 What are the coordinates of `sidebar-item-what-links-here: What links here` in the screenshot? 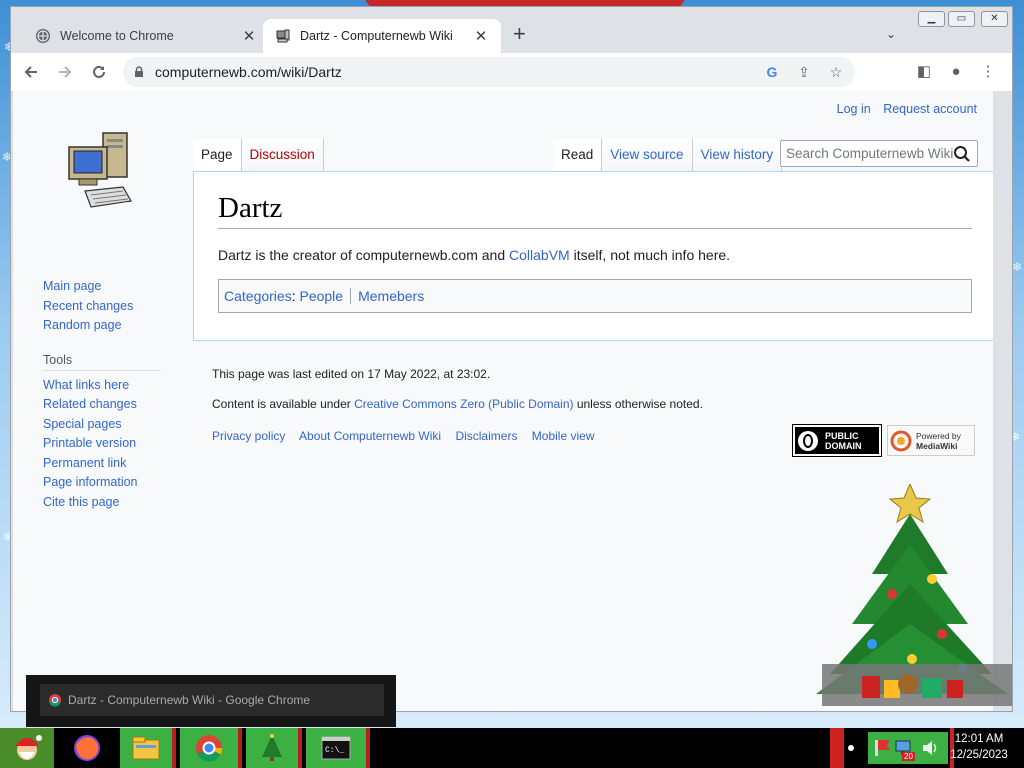 It's located at (102, 386).